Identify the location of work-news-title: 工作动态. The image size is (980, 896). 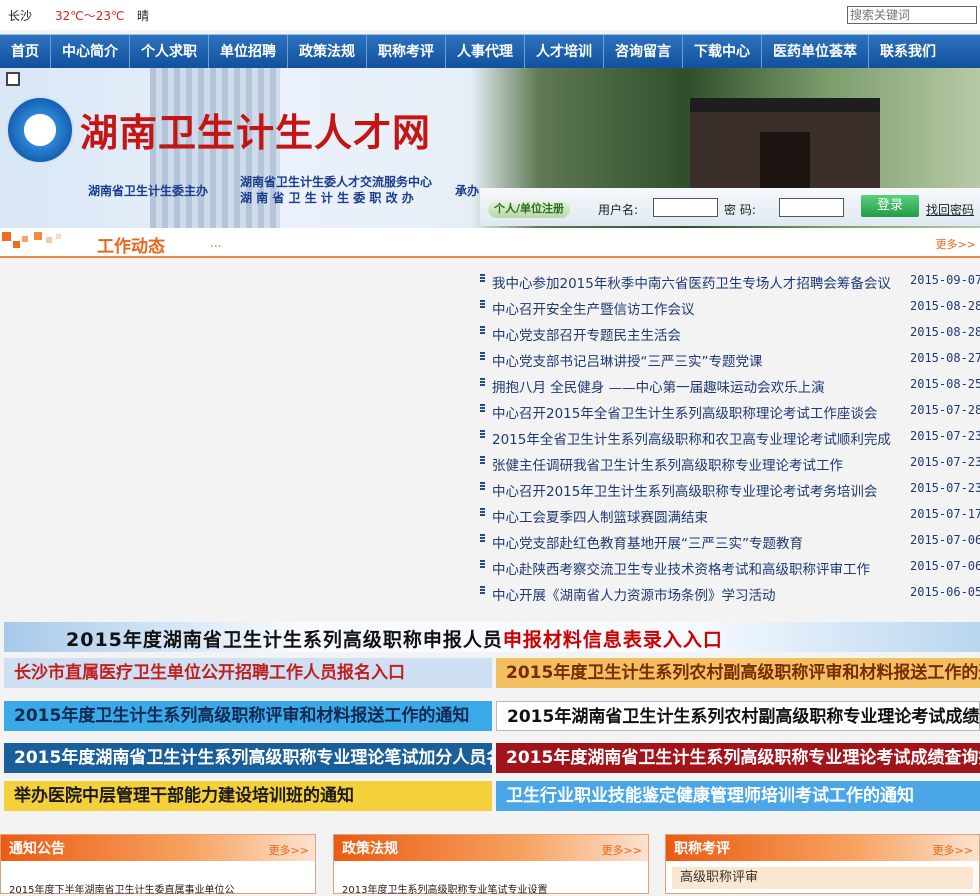
(131, 247).